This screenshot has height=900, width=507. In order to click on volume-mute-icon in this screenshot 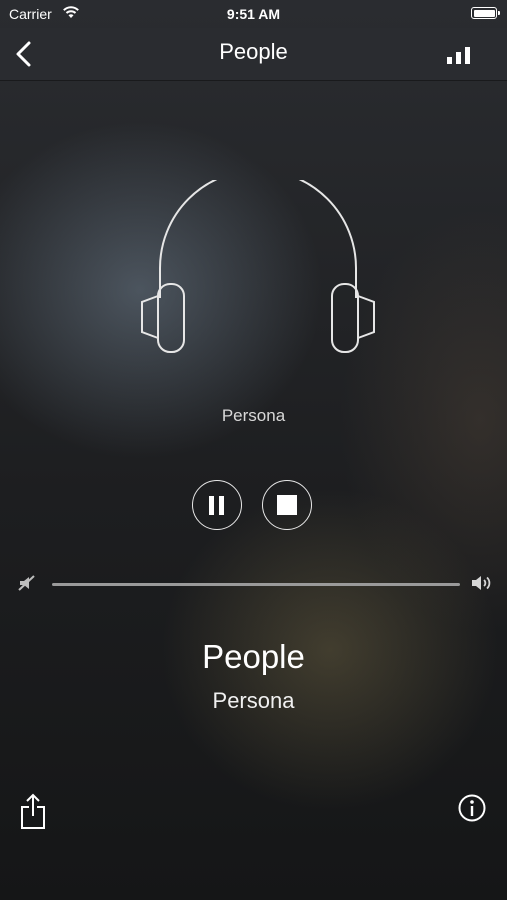, I will do `click(26, 583)`.